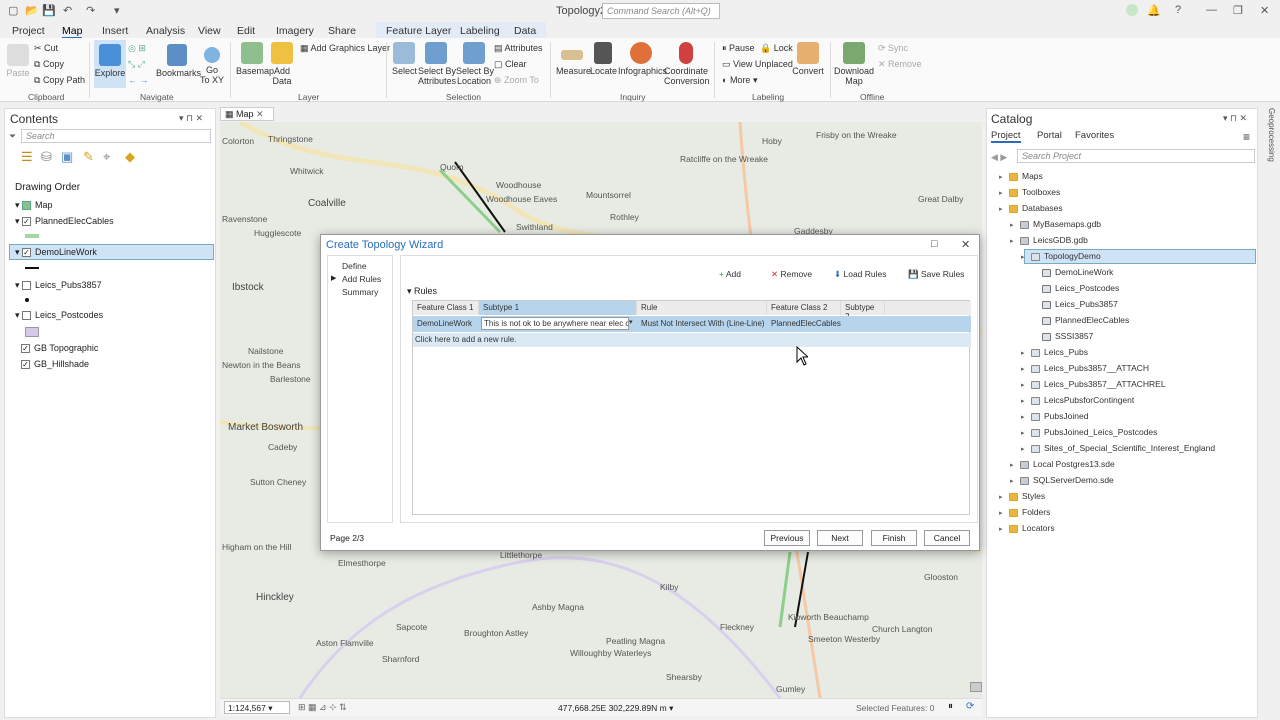 The image size is (1280, 720). I want to click on layer-item-gb-topographic: ✓ GB Topographic, so click(59, 348).